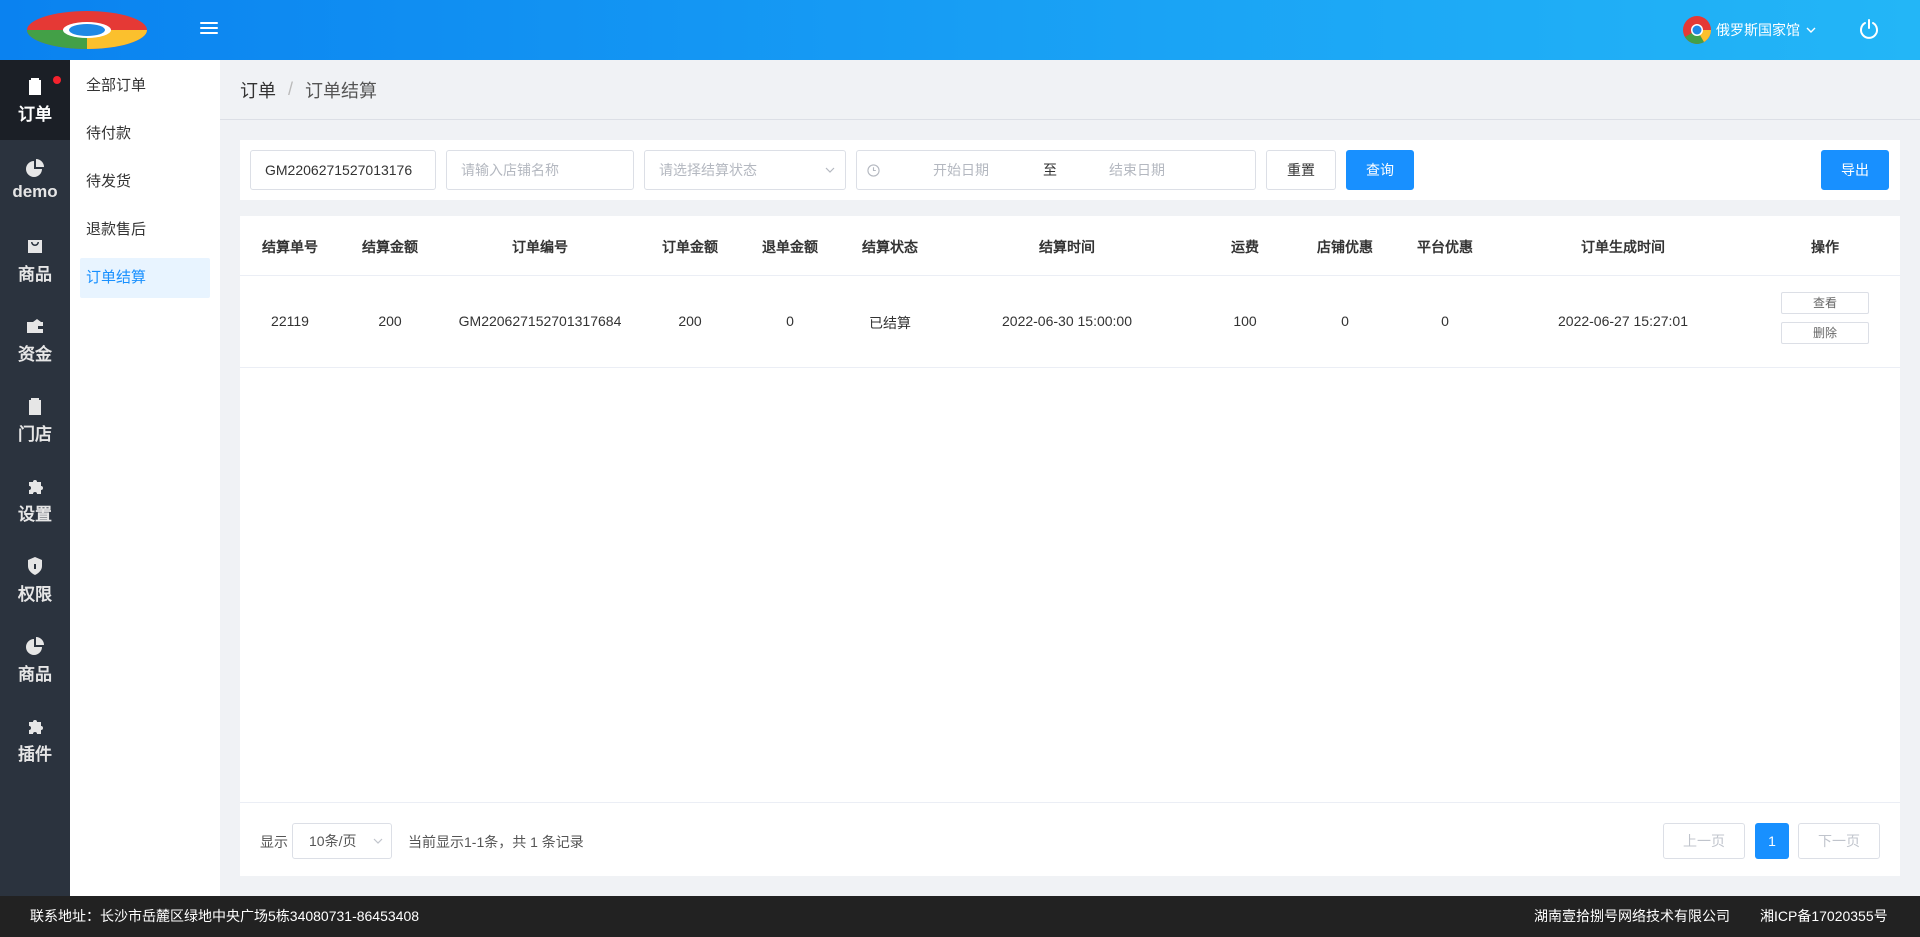 This screenshot has width=1920, height=937. What do you see at coordinates (1697, 30) in the screenshot?
I see `store-avatar-icon` at bounding box center [1697, 30].